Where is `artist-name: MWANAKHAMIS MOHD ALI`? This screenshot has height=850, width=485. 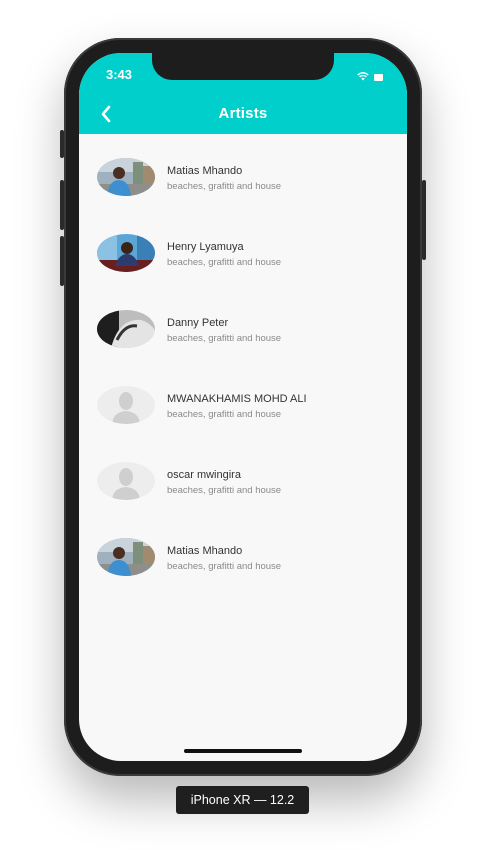 artist-name: MWANAKHAMIS MOHD ALI is located at coordinates (237, 399).